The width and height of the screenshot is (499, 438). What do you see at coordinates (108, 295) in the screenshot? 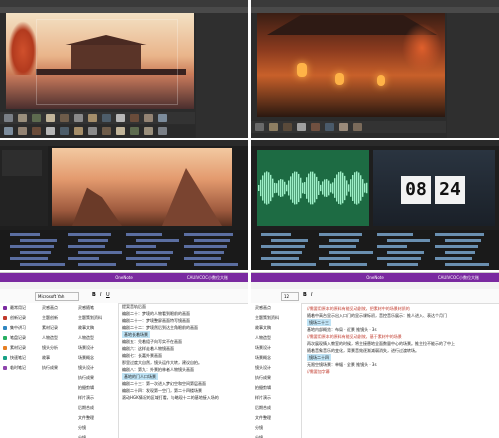
I see `underline-button: U` at bounding box center [108, 295].